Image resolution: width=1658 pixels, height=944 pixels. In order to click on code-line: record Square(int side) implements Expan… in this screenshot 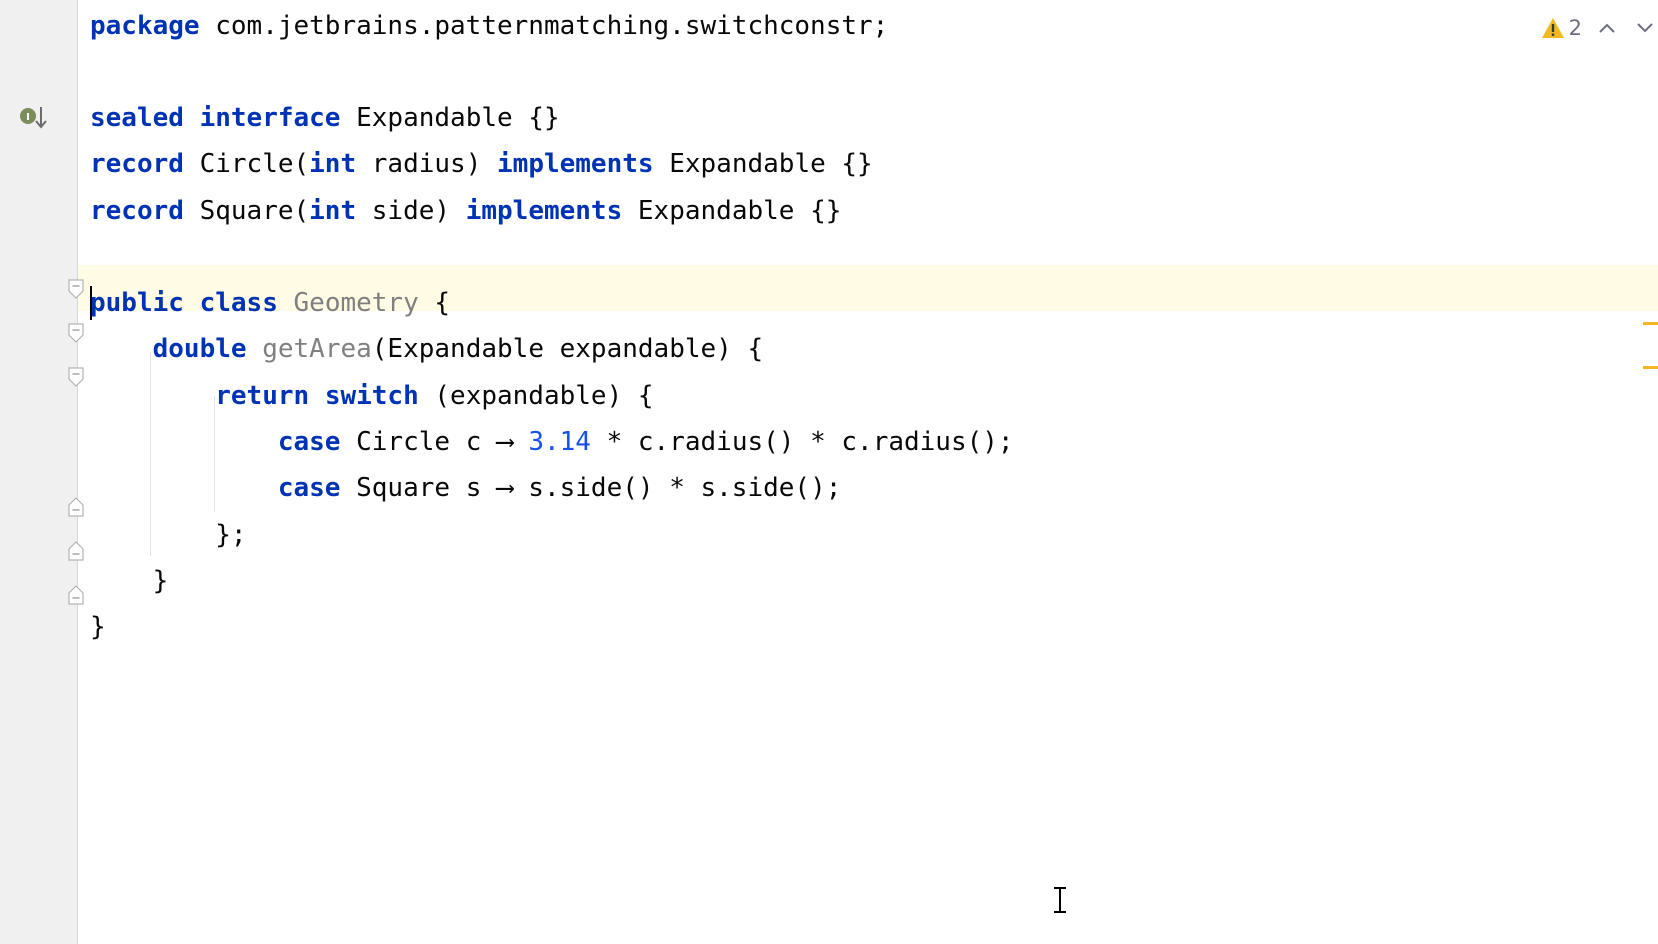, I will do `click(465, 211)`.